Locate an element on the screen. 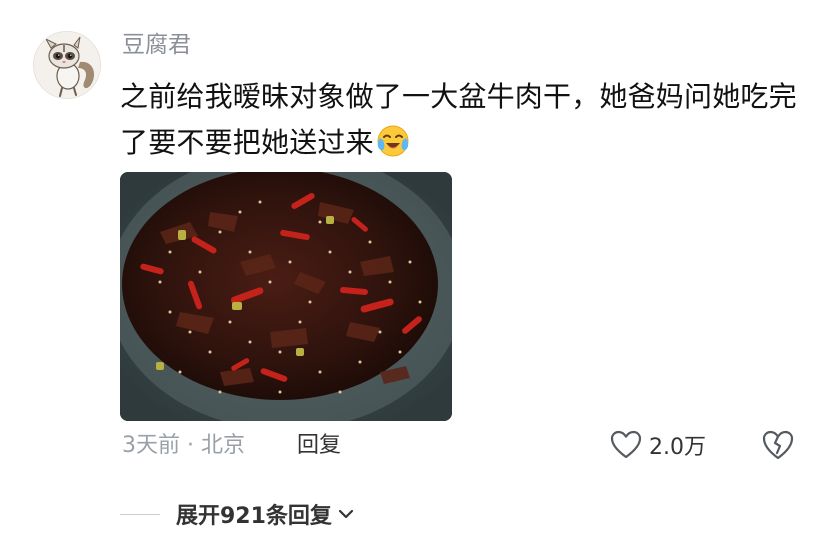 This screenshot has height=543, width=828. like-button: 2.0万 is located at coordinates (657, 445).